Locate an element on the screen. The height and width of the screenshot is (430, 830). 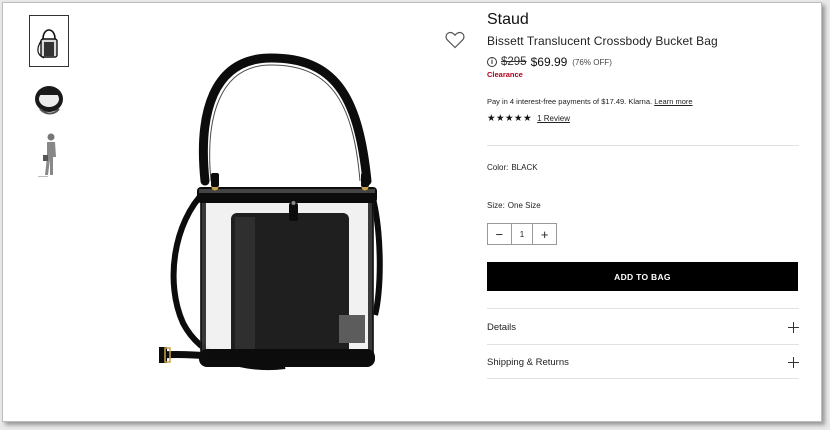
rating-row: ★★★★★ 1 Review is located at coordinates (528, 118).